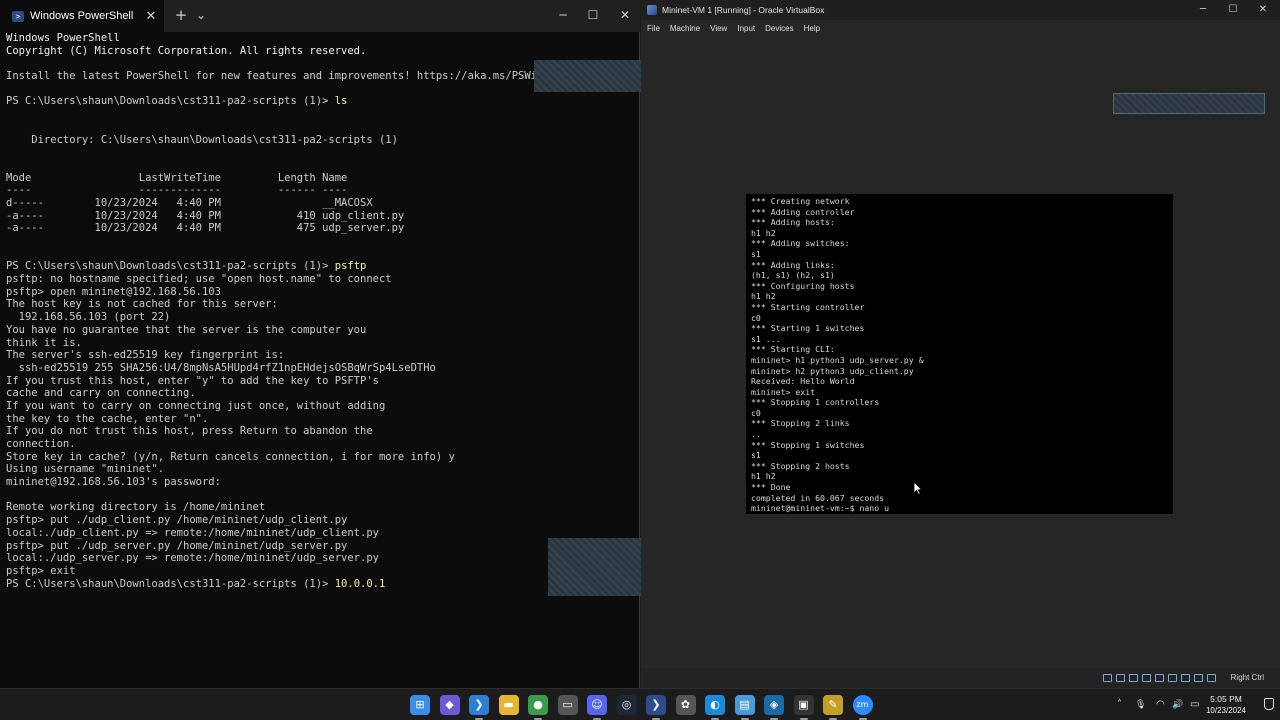 The width and height of the screenshot is (1280, 720). What do you see at coordinates (113, 291) in the screenshot?
I see `terminal-line: psftp> open mininet@192.168.56.103` at bounding box center [113, 291].